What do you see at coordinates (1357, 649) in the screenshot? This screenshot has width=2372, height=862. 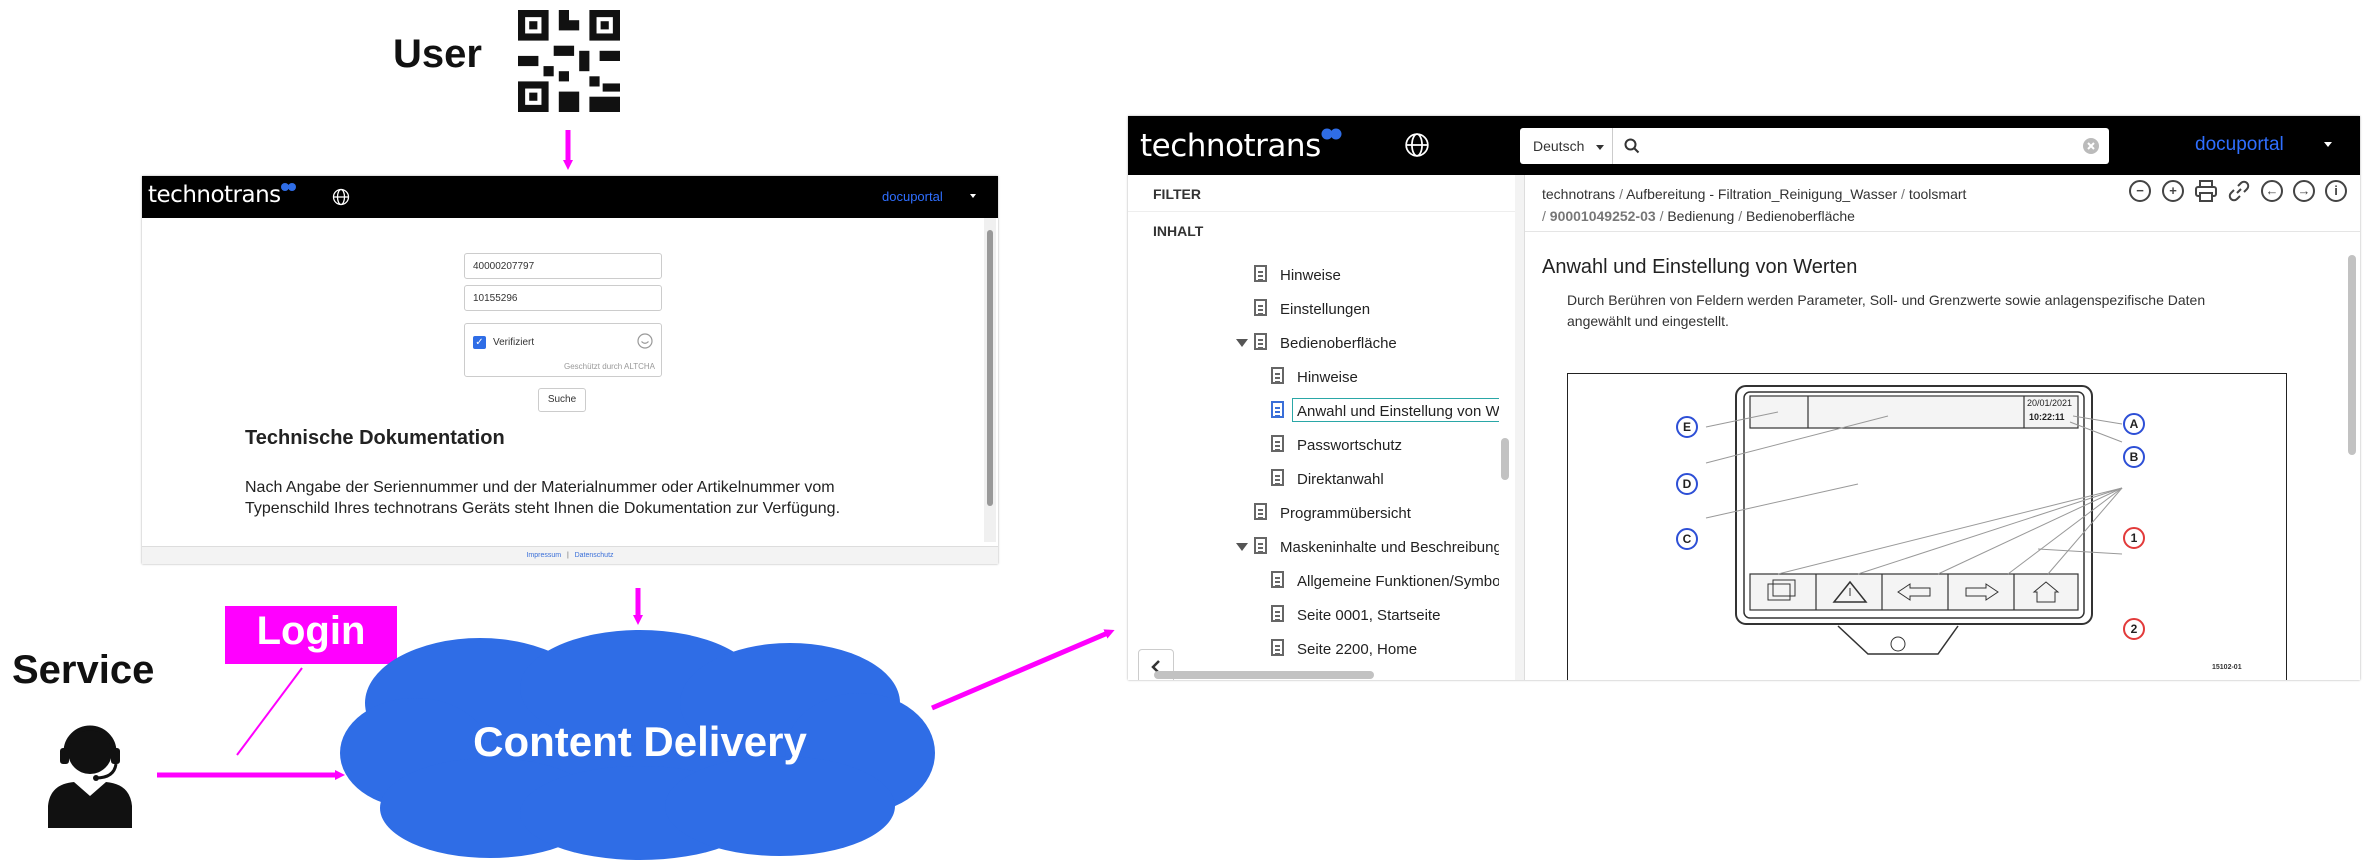 I see `tree-item-label: Seite 2200, Home` at bounding box center [1357, 649].